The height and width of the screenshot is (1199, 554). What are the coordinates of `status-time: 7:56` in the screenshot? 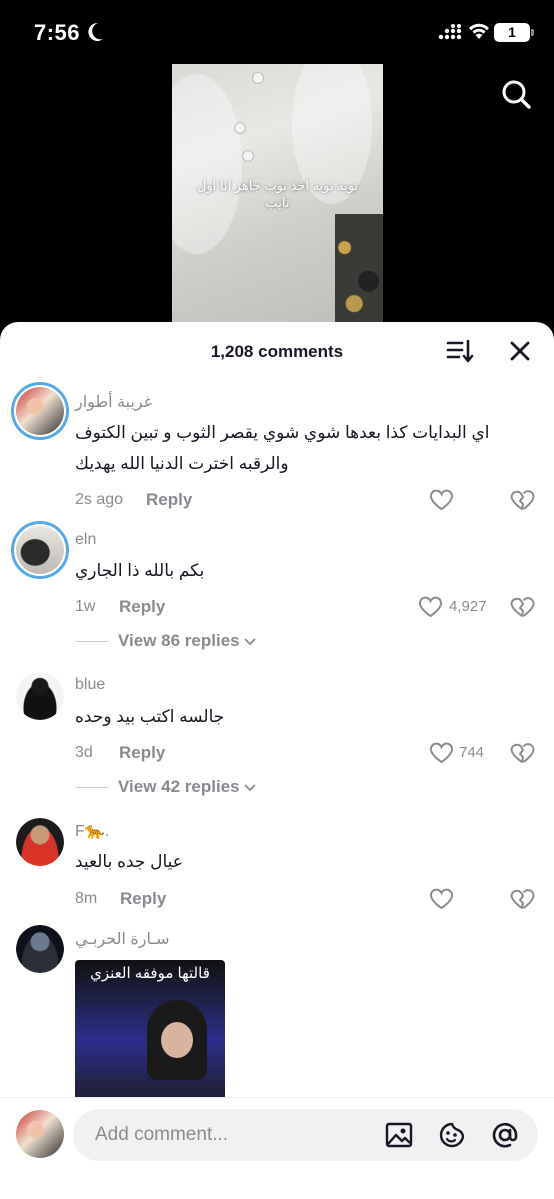 It's located at (57, 32).